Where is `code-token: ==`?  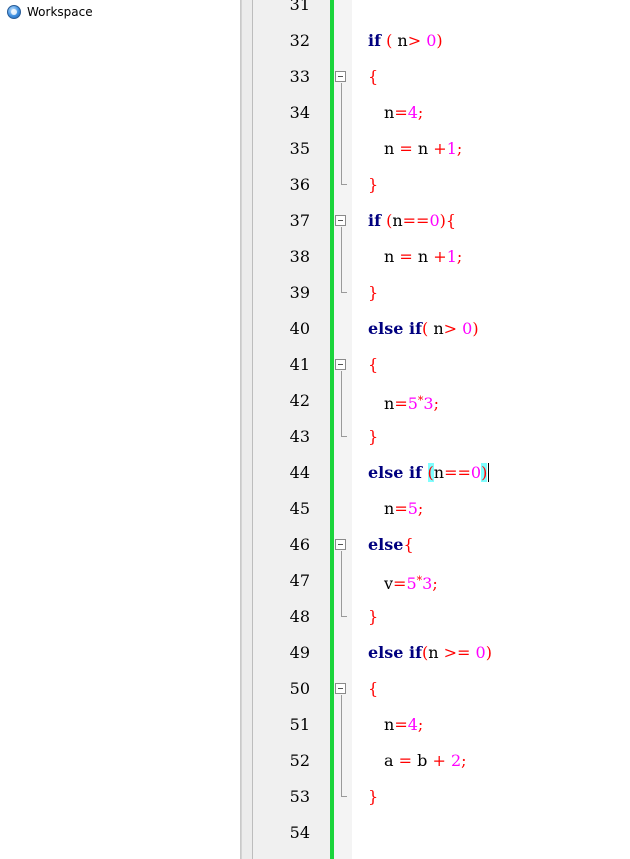 code-token: == is located at coordinates (416, 220).